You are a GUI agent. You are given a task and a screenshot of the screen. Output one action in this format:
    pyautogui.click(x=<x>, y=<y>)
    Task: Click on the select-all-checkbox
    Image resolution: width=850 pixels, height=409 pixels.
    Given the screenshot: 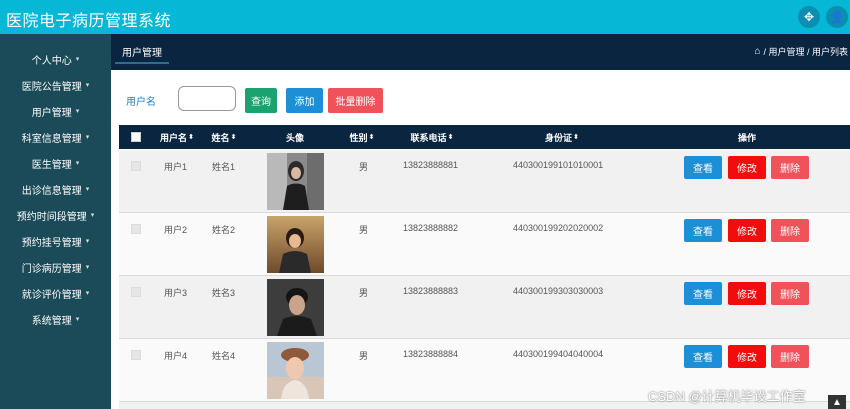 What is the action you would take?
    pyautogui.click(x=136, y=137)
    